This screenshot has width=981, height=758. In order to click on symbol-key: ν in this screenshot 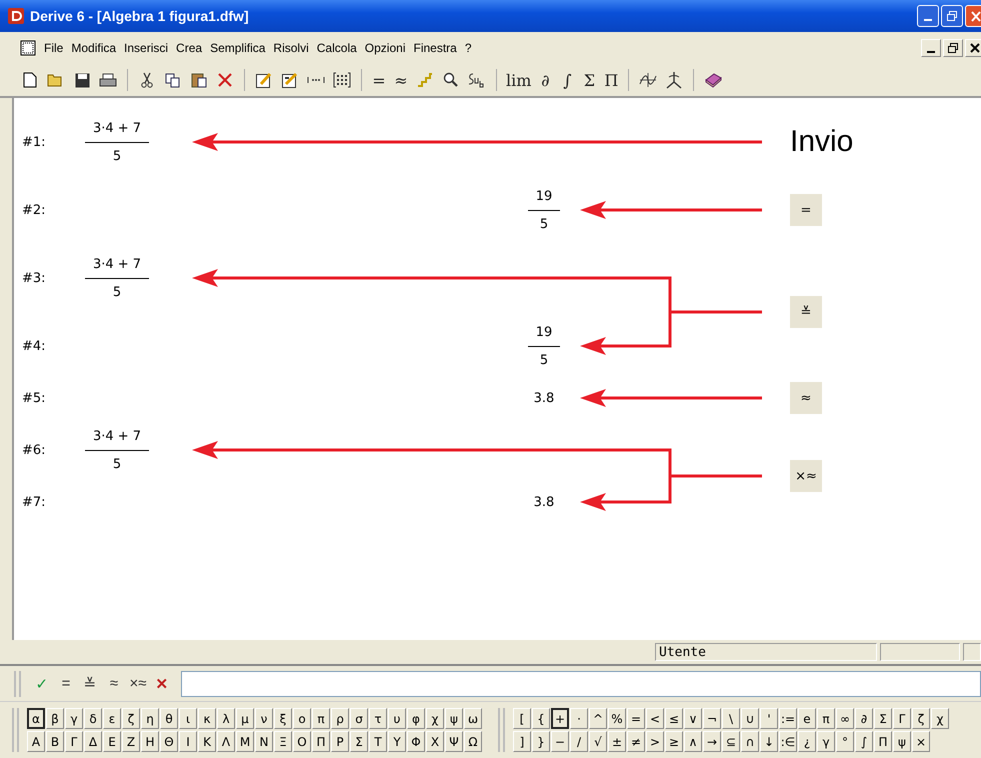, I will do `click(264, 718)`.